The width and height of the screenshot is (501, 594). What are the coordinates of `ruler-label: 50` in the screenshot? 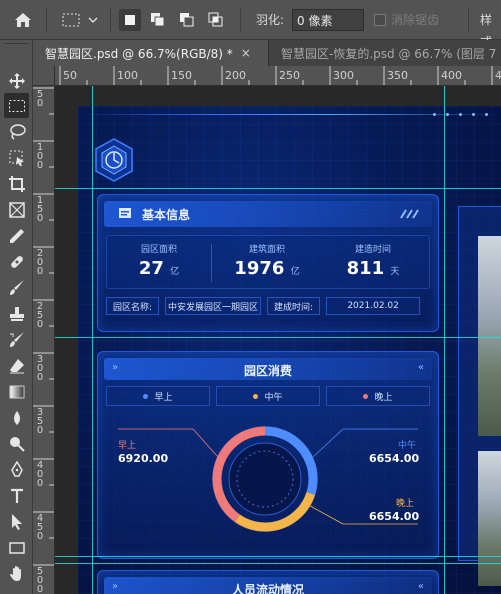 It's located at (70, 75).